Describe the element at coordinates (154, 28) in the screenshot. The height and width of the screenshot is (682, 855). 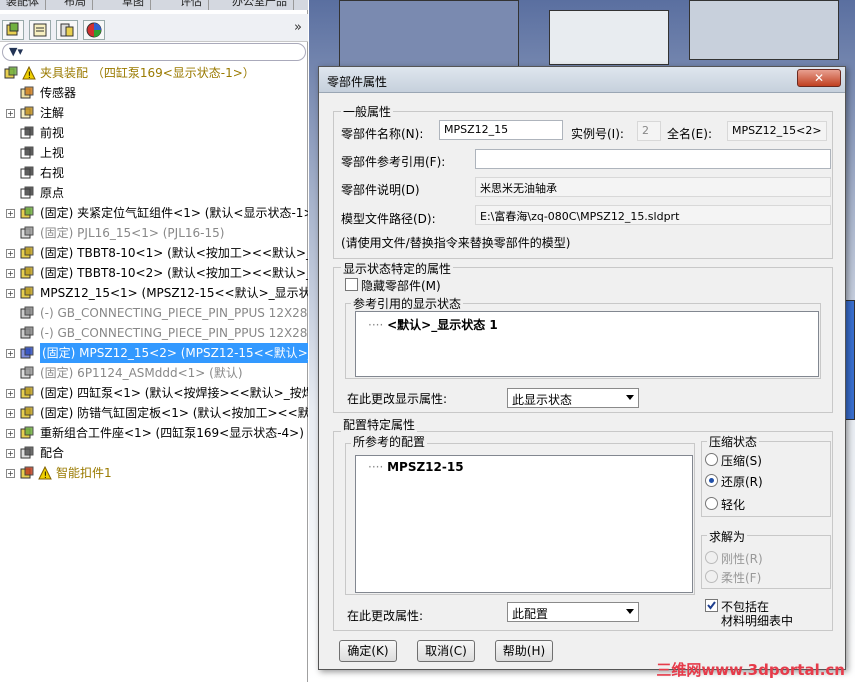
I see `manager-tabs: »` at that location.